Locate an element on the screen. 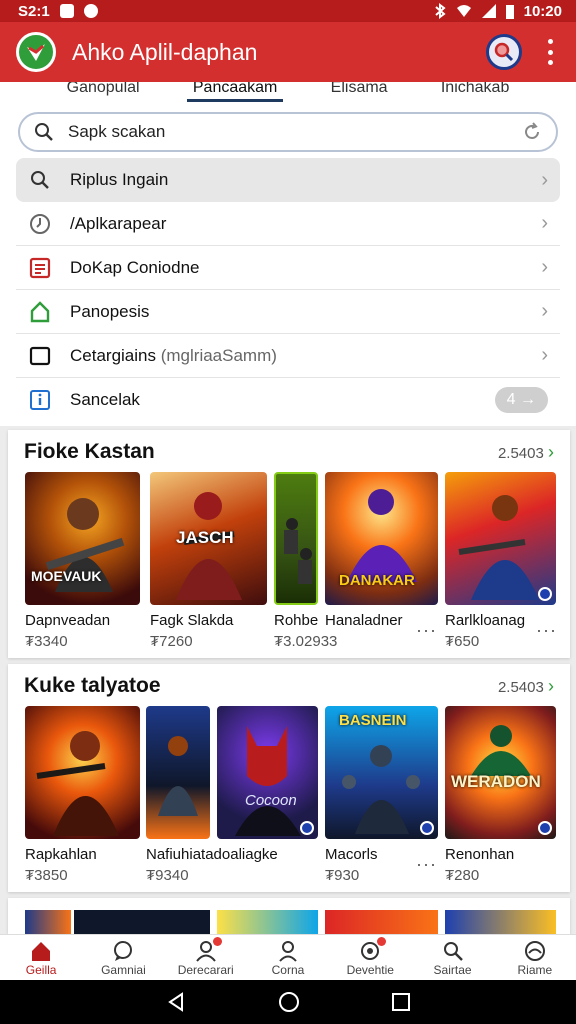 This screenshot has width=576, height=1024. search-input: Sapk scakan is located at coordinates (288, 132).